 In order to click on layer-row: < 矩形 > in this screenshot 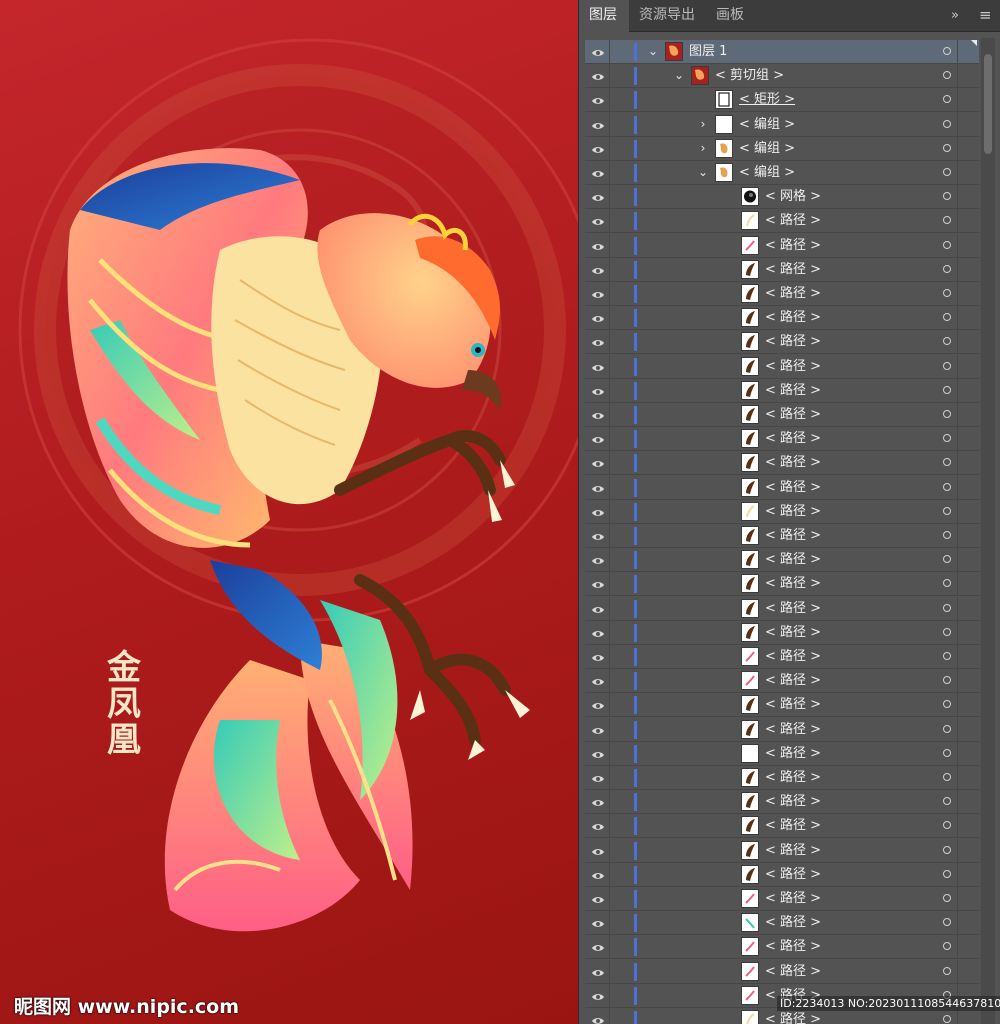, I will do `click(782, 100)`.